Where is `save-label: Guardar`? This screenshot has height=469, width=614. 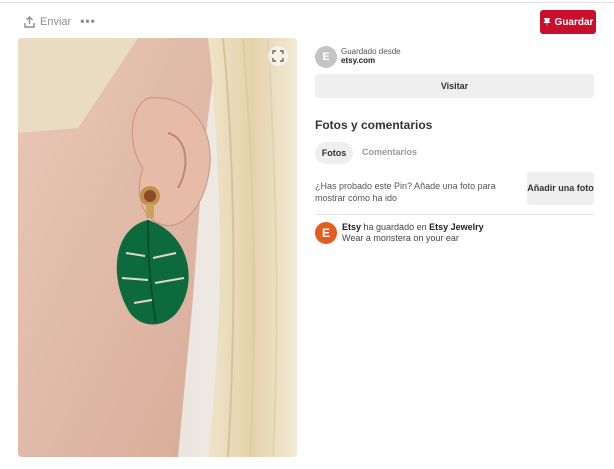
save-label: Guardar is located at coordinates (574, 22).